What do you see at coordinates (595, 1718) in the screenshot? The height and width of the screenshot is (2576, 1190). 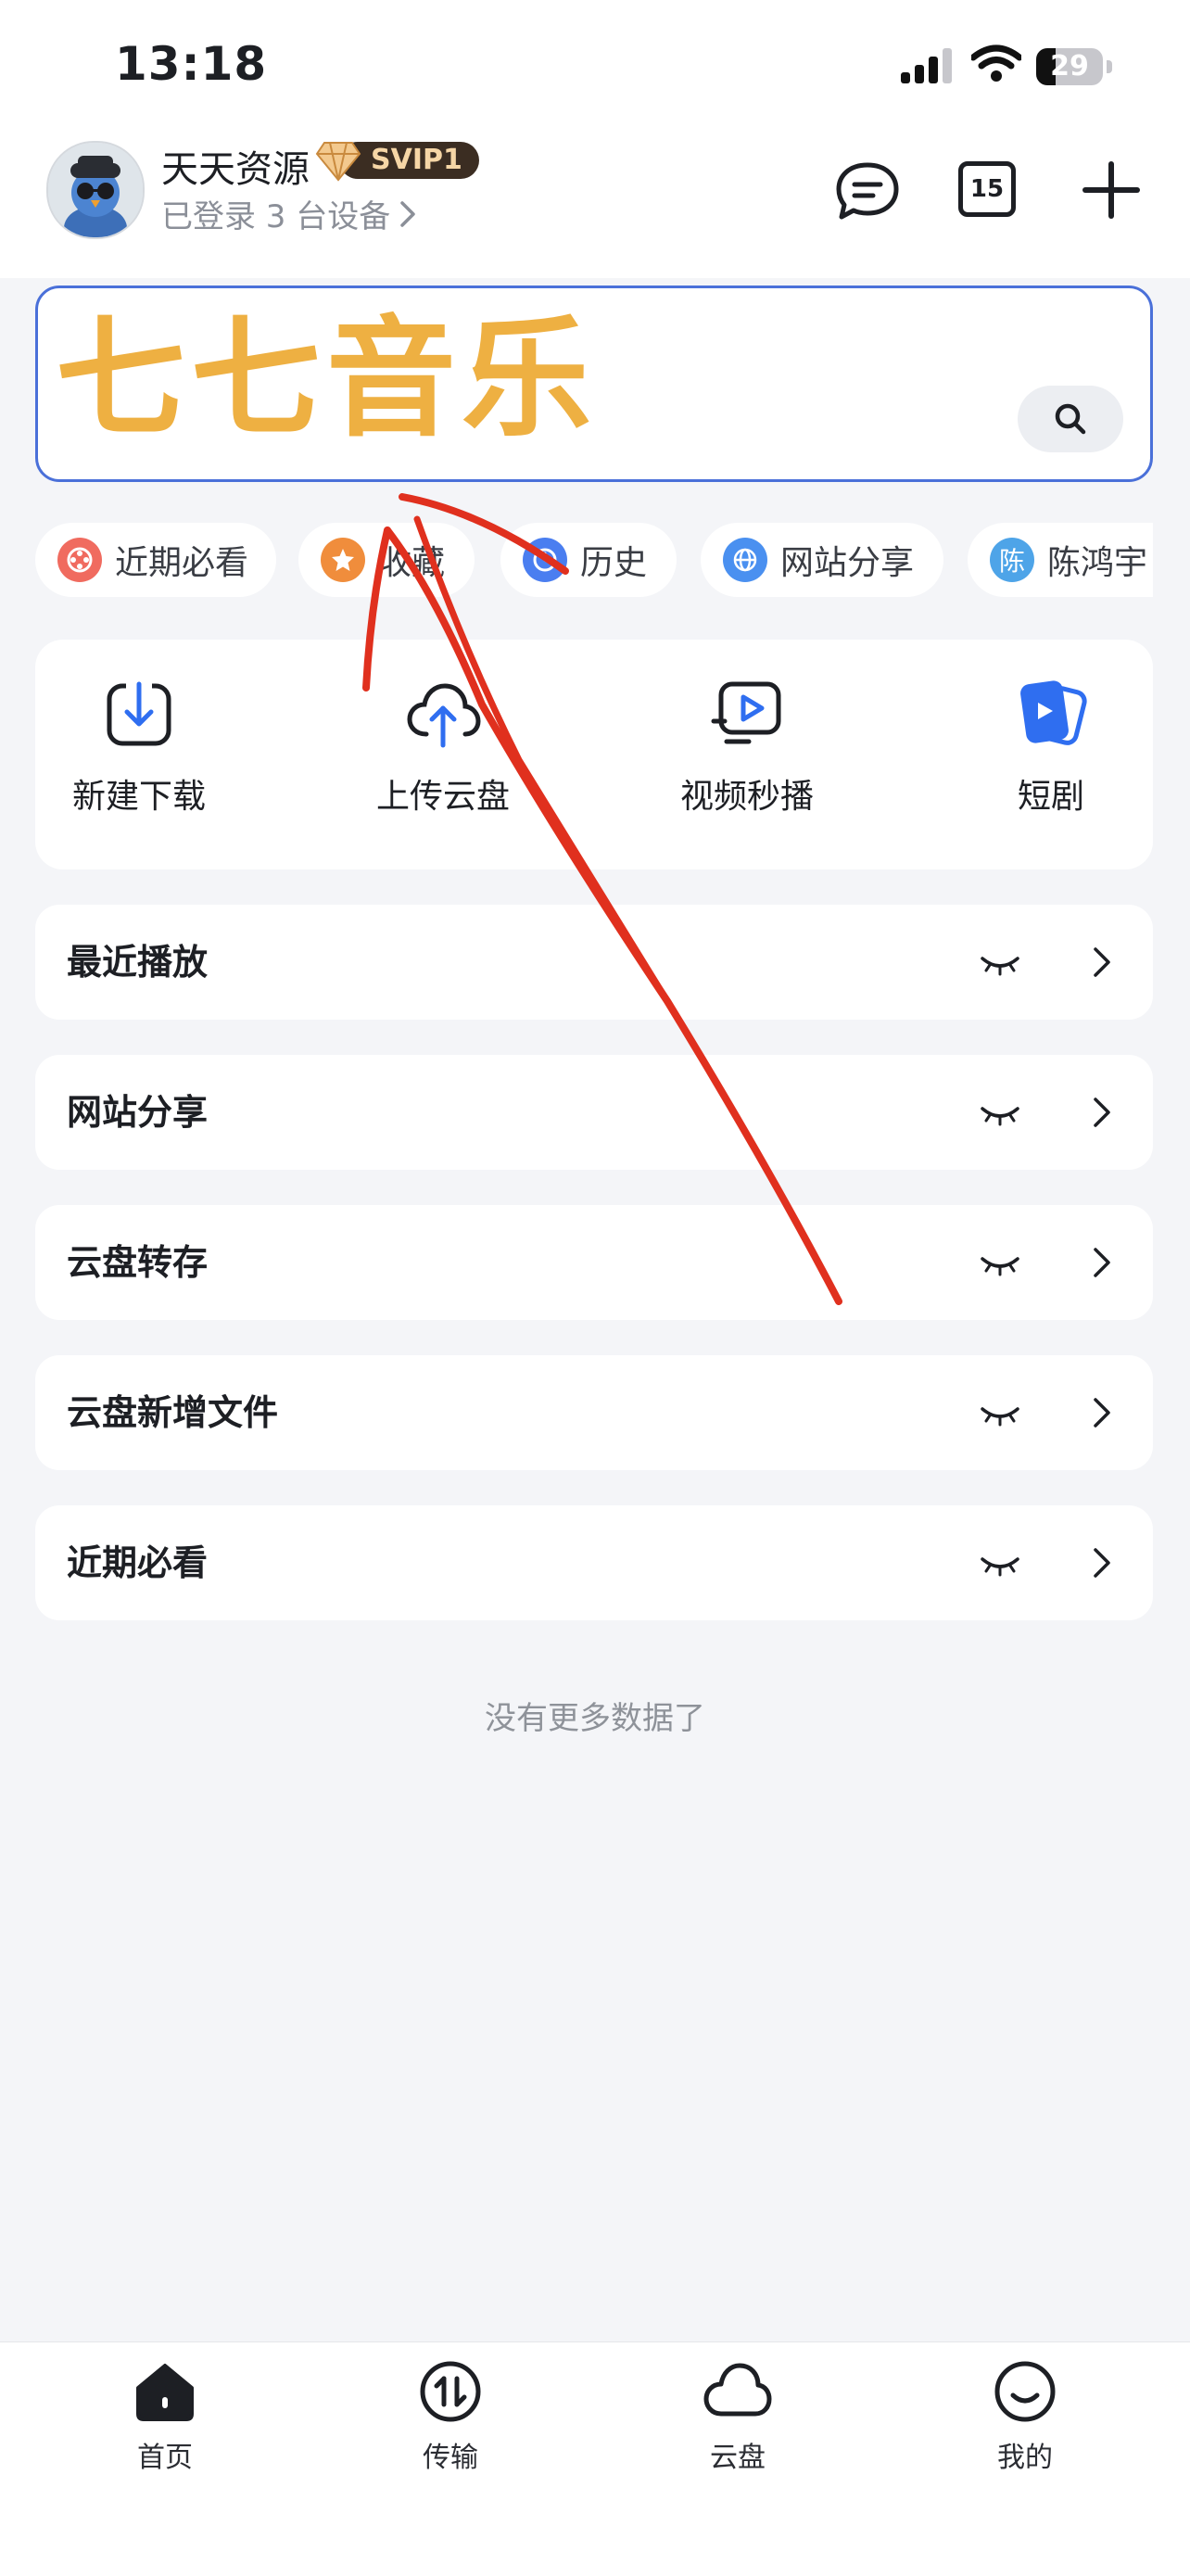 I see `no-more-data-text: 没有更多数据了` at bounding box center [595, 1718].